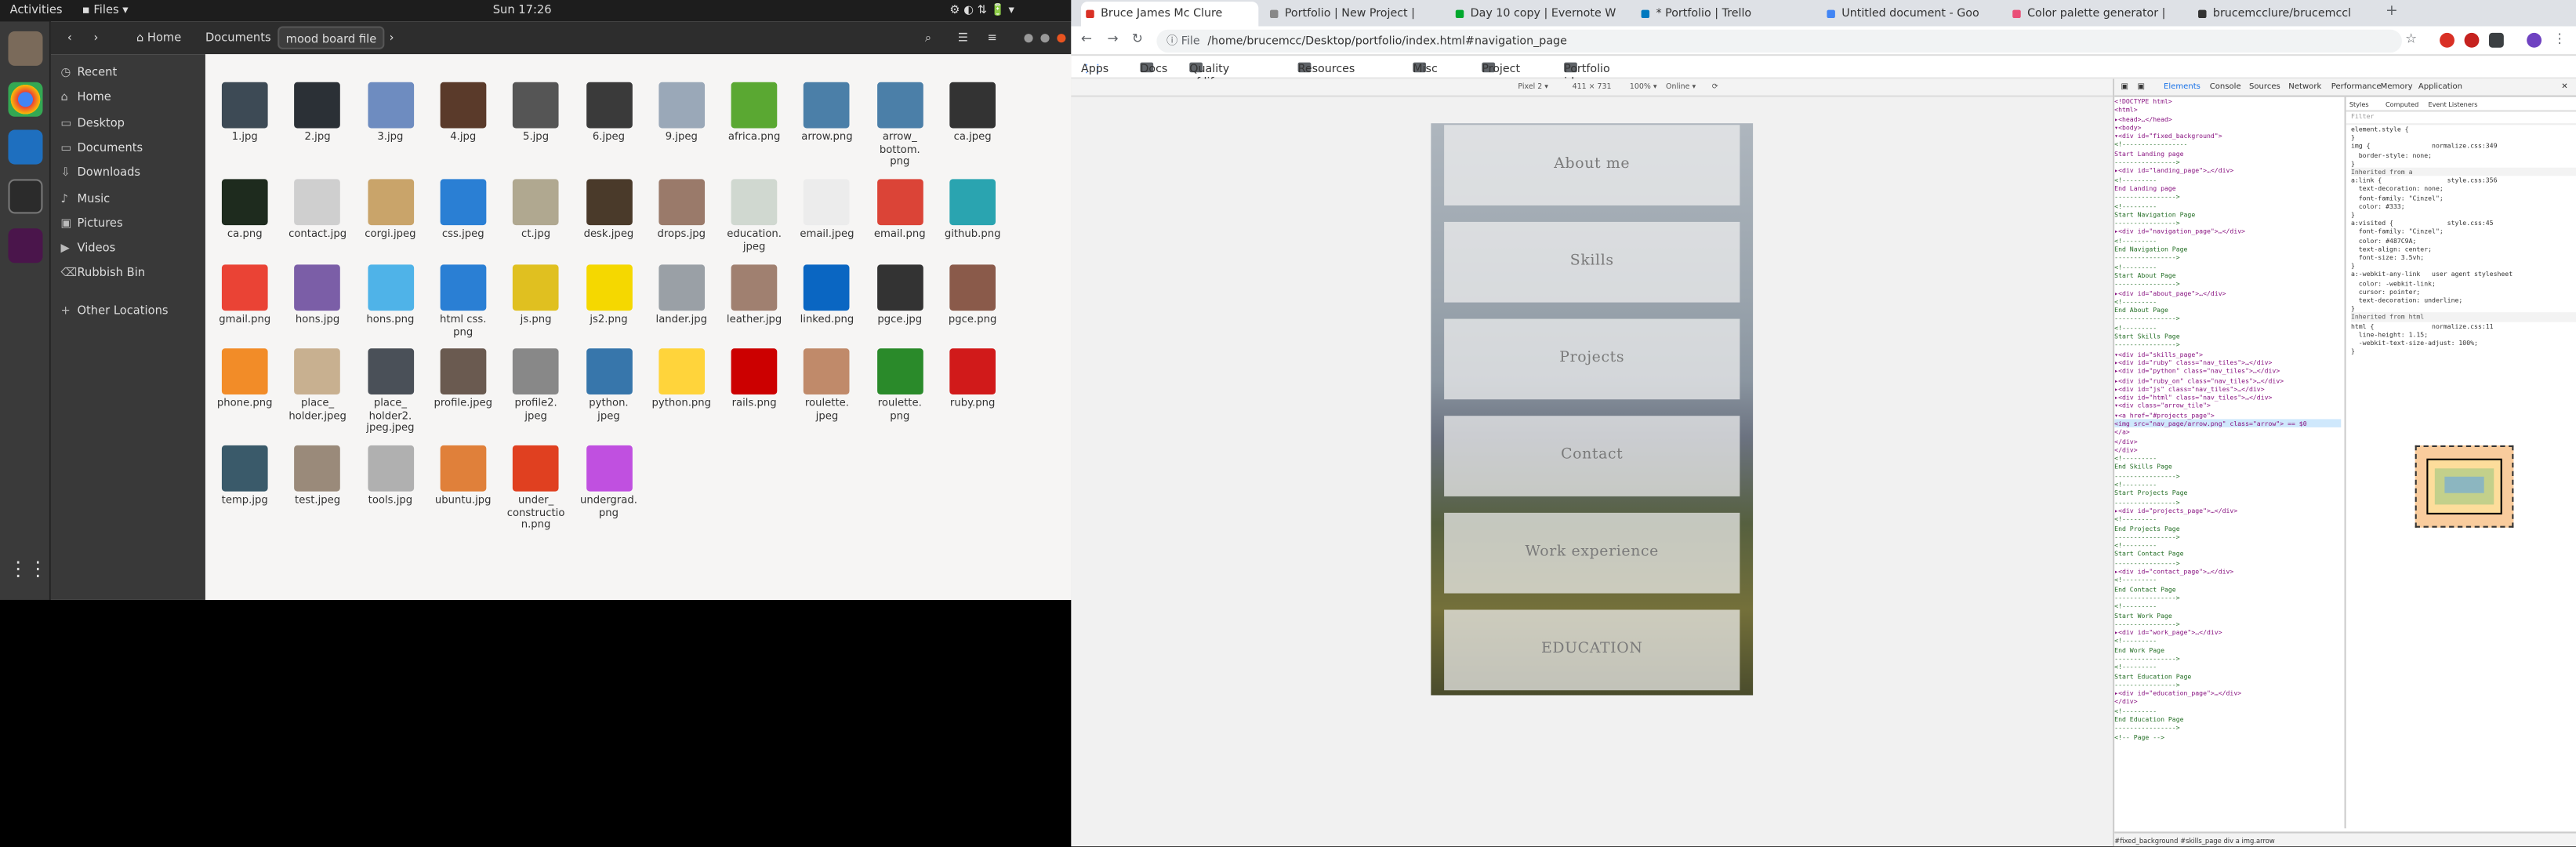  Describe the element at coordinates (2227, 588) in the screenshot. I see `dom-node: End Contact Page` at that location.